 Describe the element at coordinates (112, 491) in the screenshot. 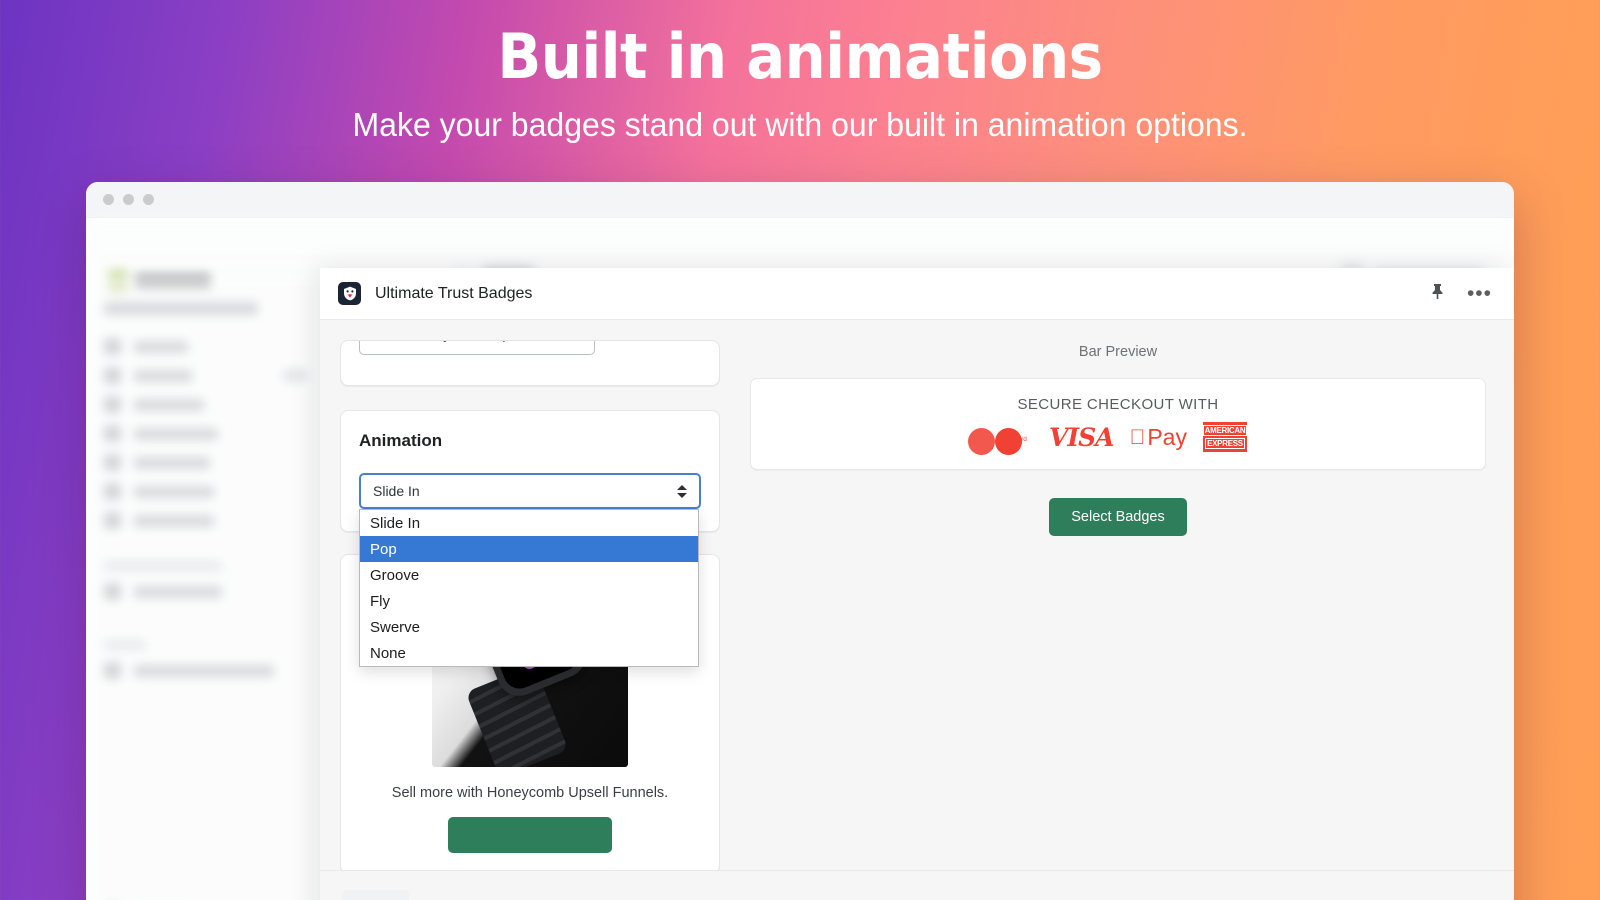

I see `marketing-icon` at that location.